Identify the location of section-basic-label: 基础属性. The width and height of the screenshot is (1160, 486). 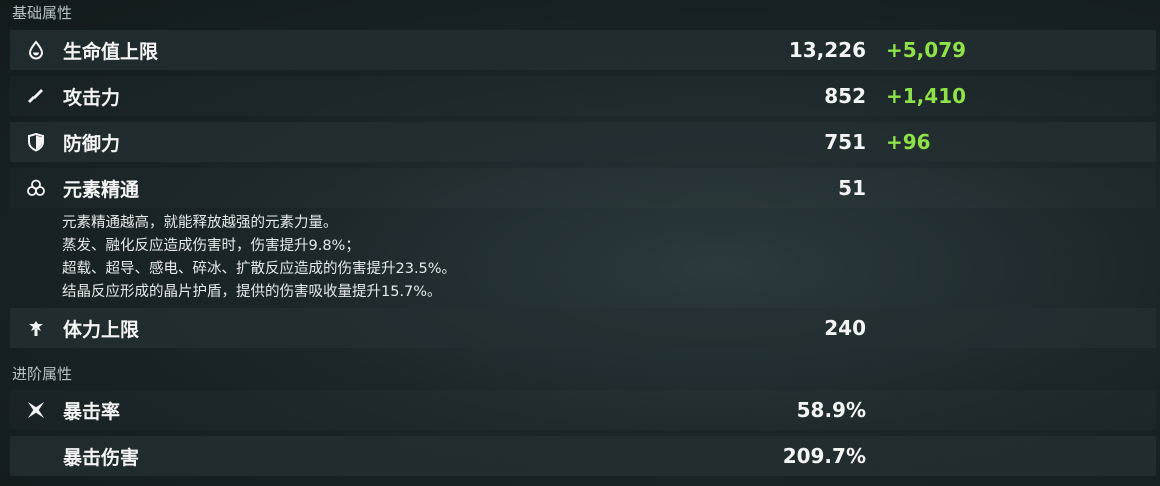
(42, 13).